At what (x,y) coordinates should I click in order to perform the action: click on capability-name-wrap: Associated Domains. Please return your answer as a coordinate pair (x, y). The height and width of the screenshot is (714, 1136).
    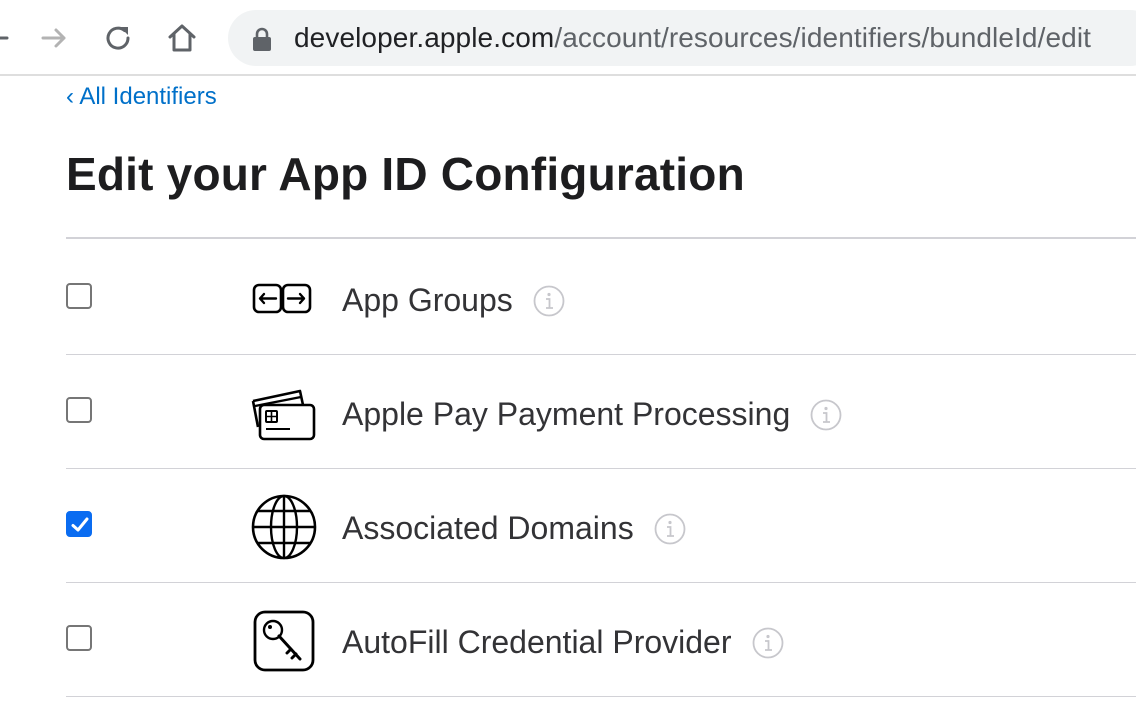
    Looking at the image, I should click on (514, 528).